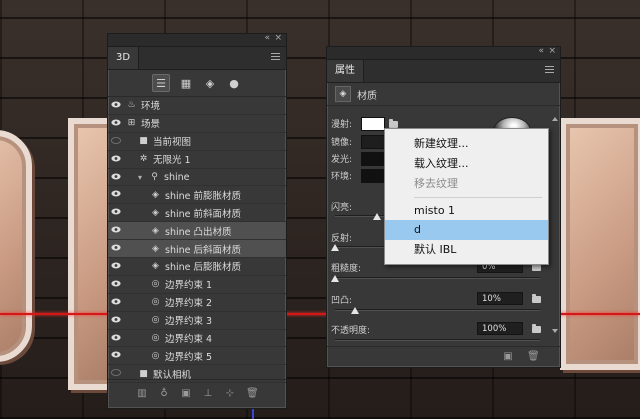 The image size is (640, 419). Describe the element at coordinates (335, 278) in the screenshot. I see `roughness-slider-thumb` at that location.